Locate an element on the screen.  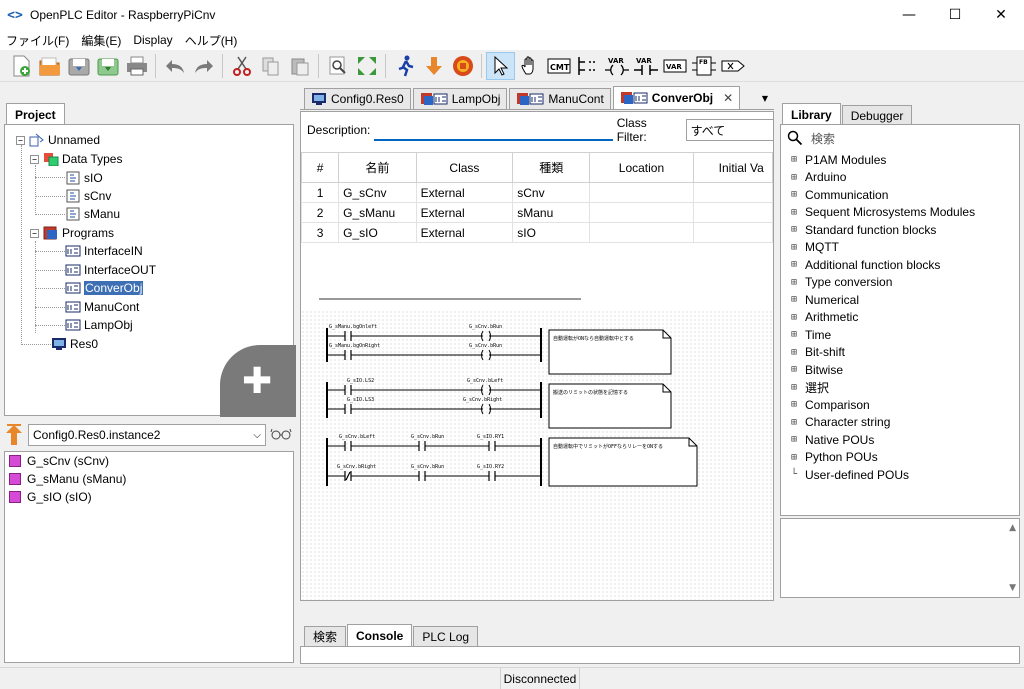
download-icon is located at coordinates (433, 66).